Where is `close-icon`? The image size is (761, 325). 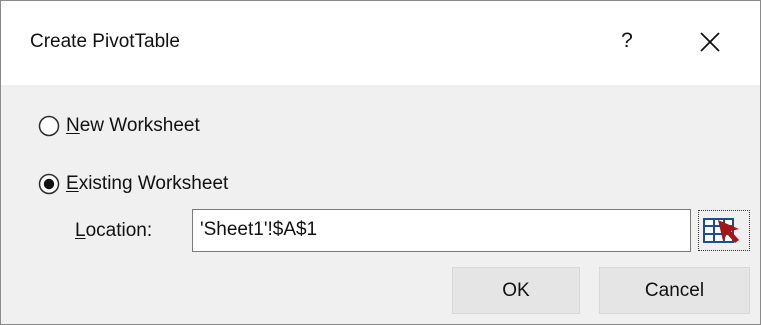 close-icon is located at coordinates (710, 42).